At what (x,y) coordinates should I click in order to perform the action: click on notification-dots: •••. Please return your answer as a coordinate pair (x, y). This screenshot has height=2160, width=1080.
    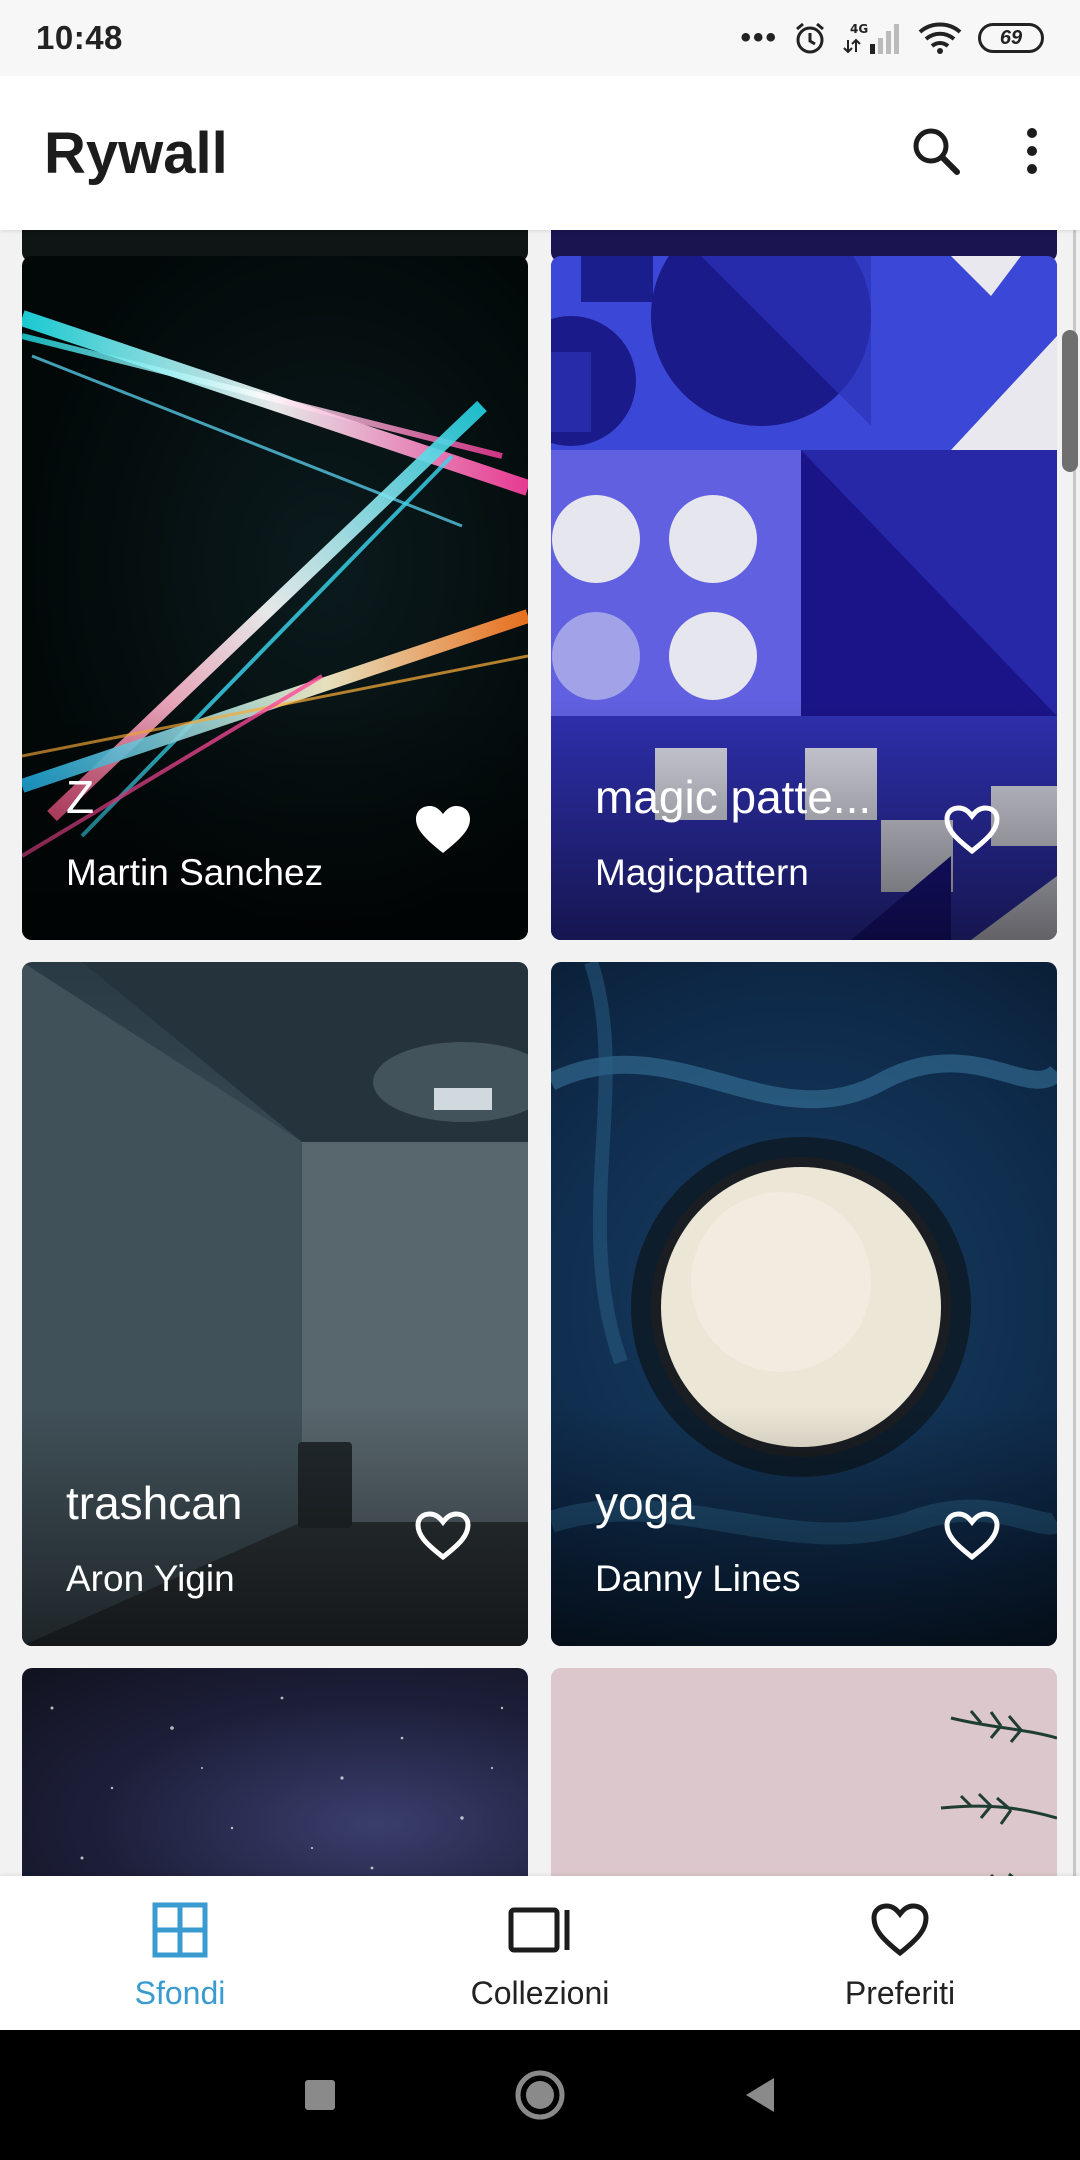
    Looking at the image, I should click on (759, 37).